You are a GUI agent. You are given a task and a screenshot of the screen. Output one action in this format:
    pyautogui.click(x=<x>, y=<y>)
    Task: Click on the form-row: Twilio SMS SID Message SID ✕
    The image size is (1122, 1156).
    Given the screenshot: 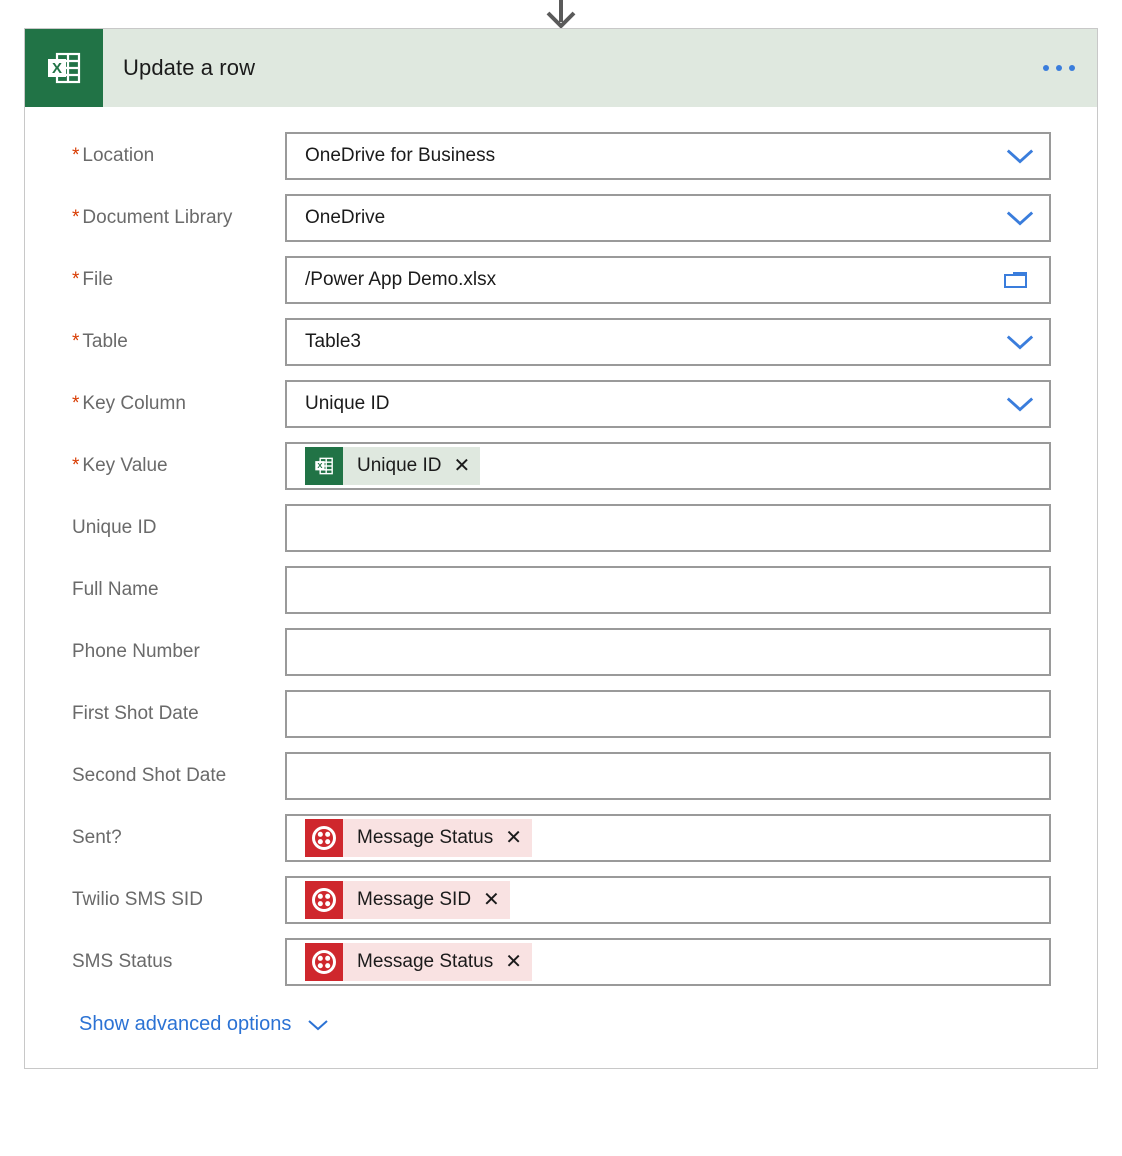 What is the action you would take?
    pyautogui.click(x=561, y=900)
    